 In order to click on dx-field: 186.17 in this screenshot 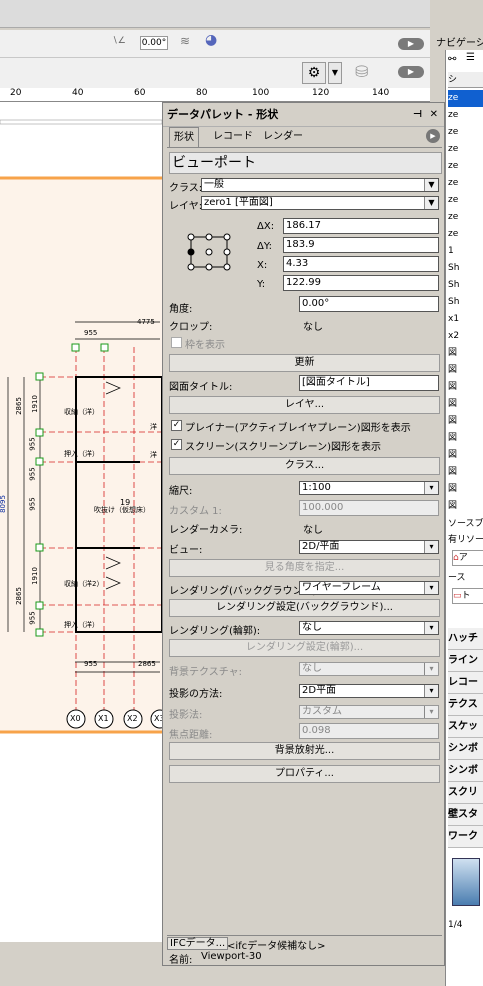, I will do `click(361, 226)`.